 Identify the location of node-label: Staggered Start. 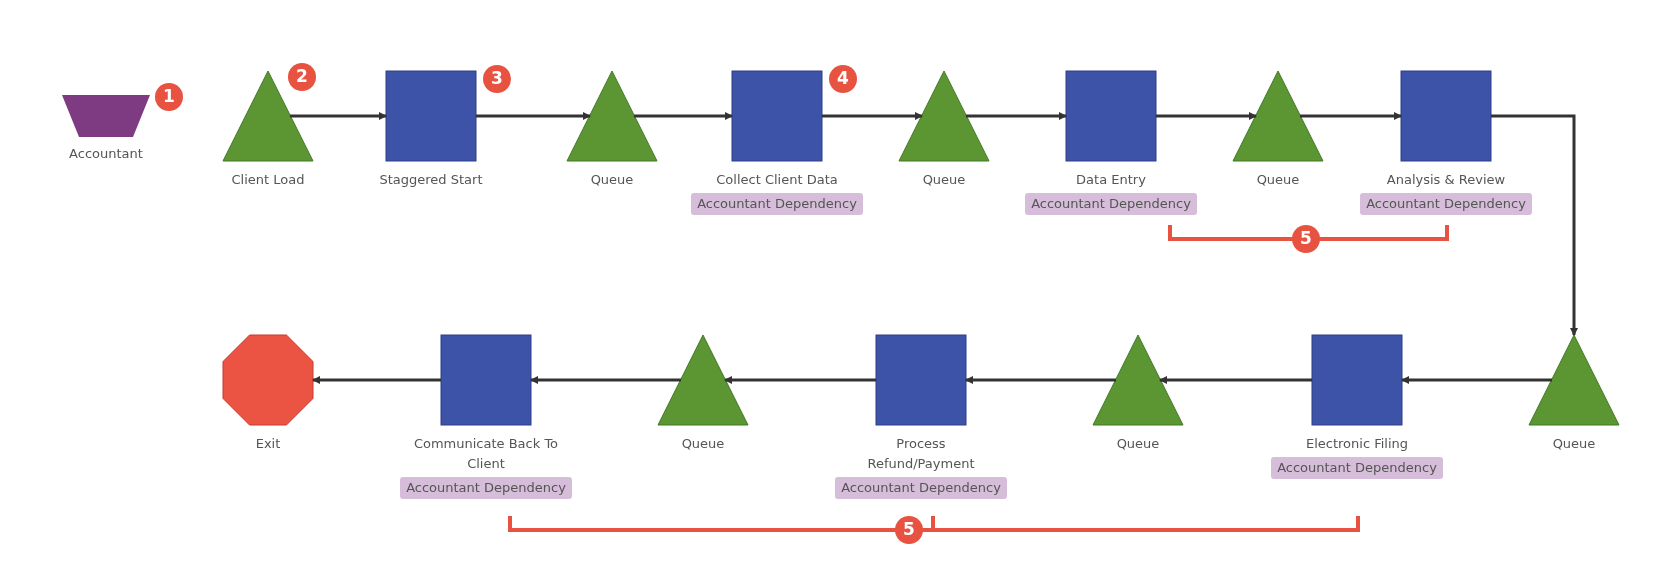
(431, 180).